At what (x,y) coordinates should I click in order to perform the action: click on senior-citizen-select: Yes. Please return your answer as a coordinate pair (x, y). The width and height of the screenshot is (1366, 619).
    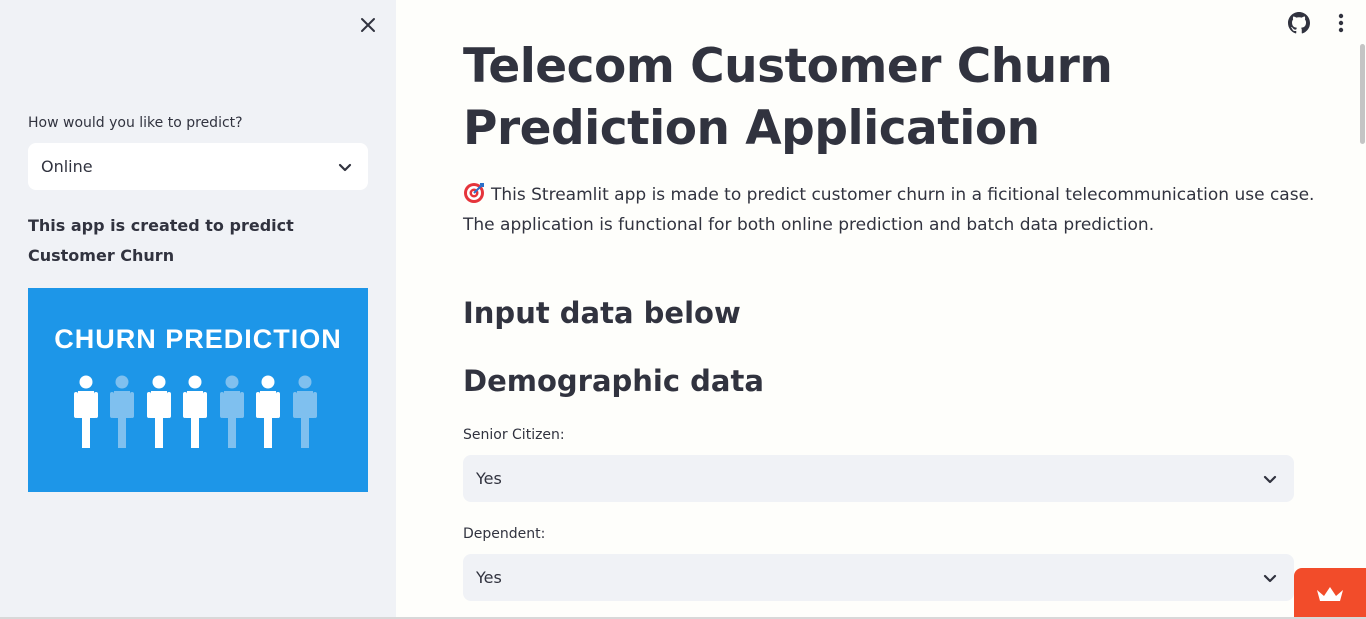
    Looking at the image, I should click on (878, 478).